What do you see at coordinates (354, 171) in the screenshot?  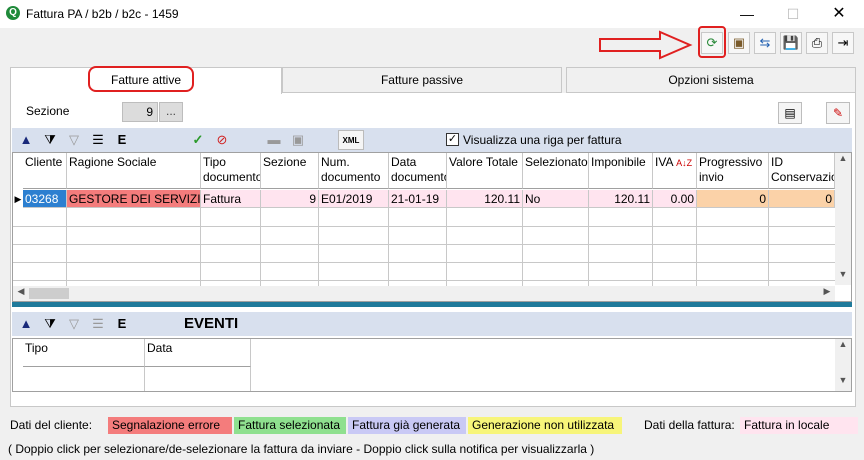 I see `col-header-num-documento: Num. documento` at bounding box center [354, 171].